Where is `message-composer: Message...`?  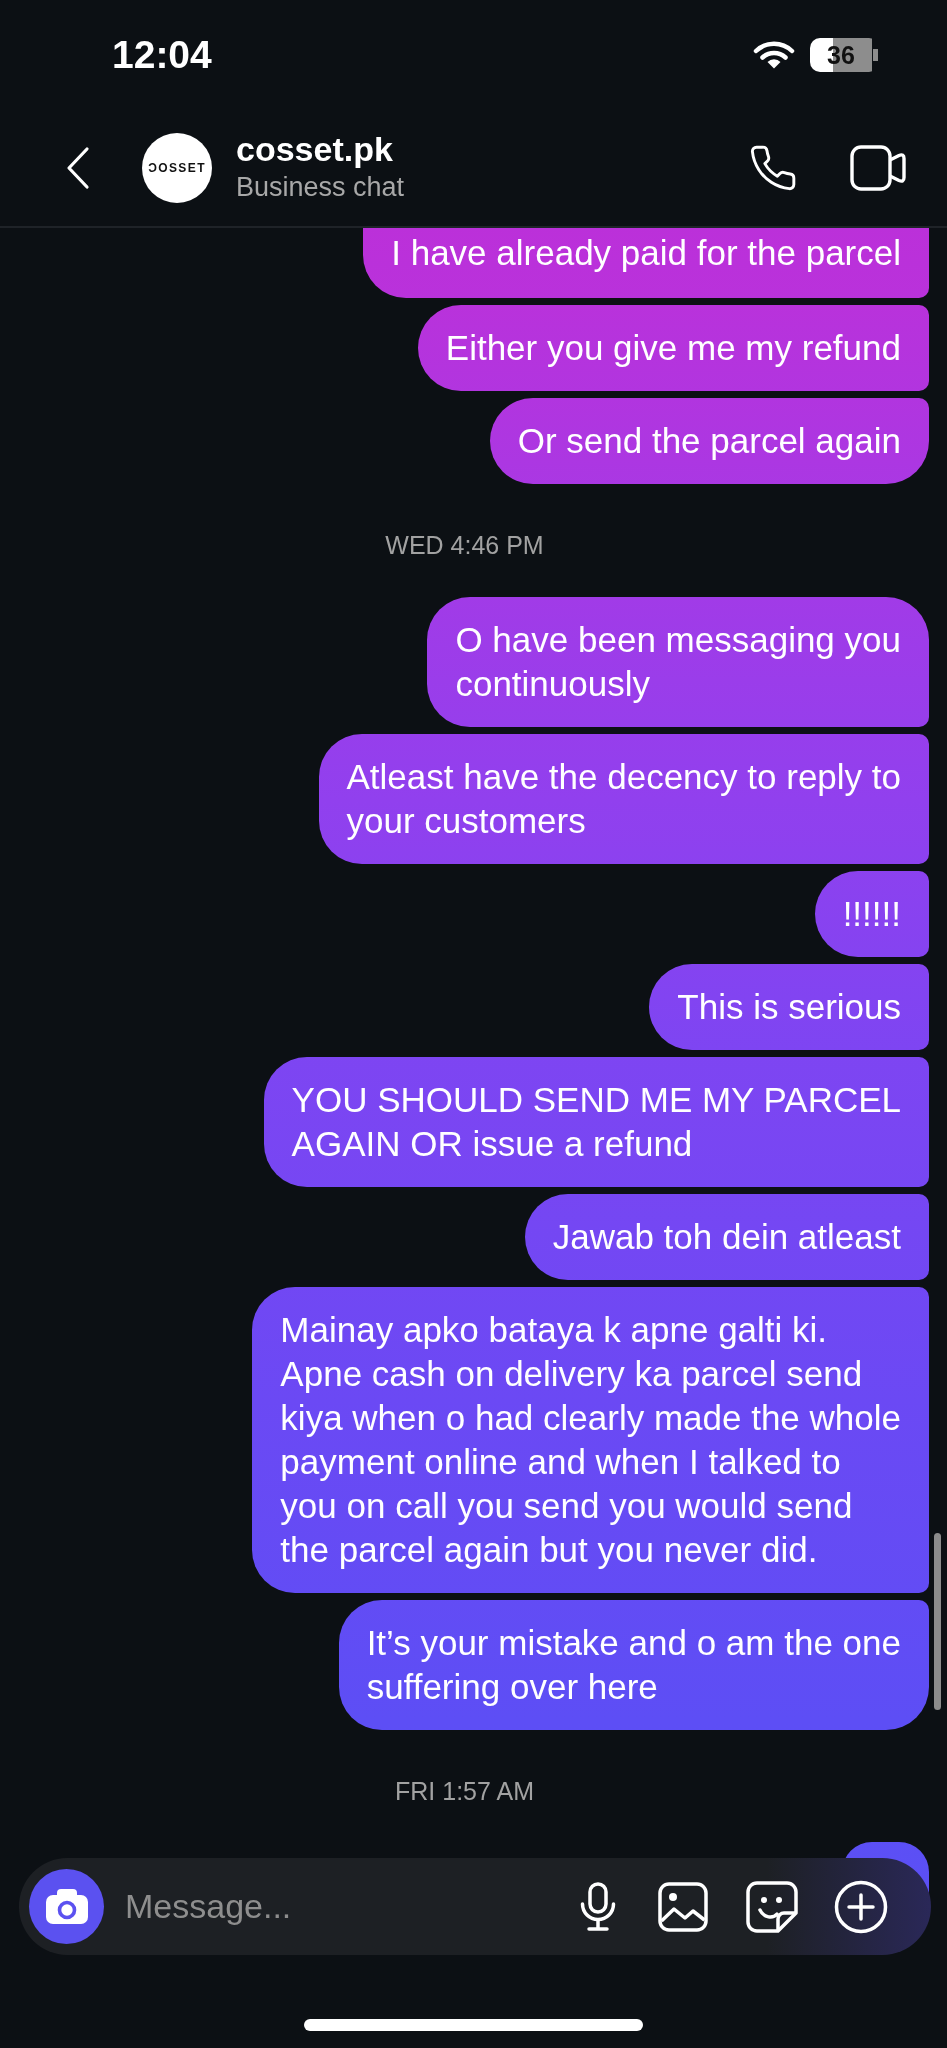
message-composer: Message... is located at coordinates (475, 1906).